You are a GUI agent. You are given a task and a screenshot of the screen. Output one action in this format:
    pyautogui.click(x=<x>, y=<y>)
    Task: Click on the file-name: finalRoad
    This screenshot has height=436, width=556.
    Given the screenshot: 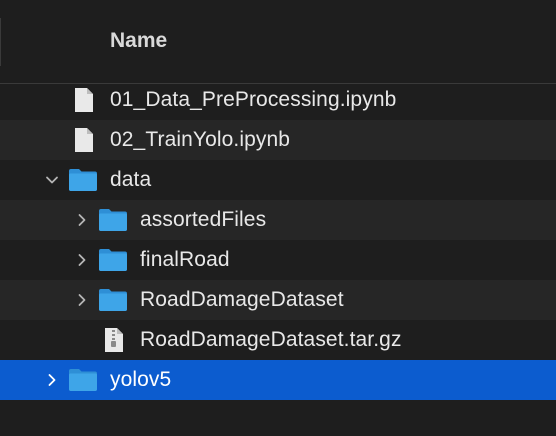 What is the action you would take?
    pyautogui.click(x=185, y=259)
    